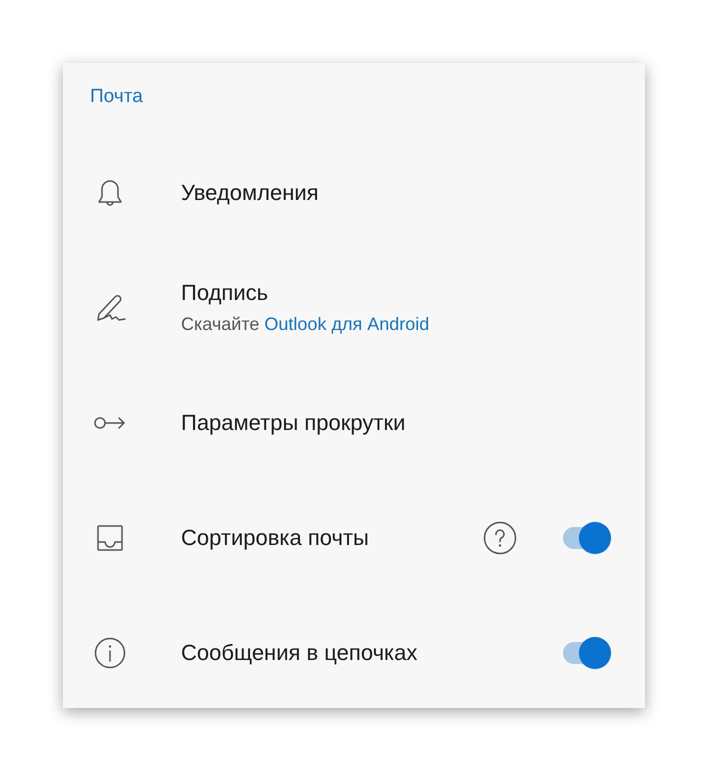 The width and height of the screenshot is (708, 772). Describe the element at coordinates (110, 537) in the screenshot. I see `inbox-icon` at that location.